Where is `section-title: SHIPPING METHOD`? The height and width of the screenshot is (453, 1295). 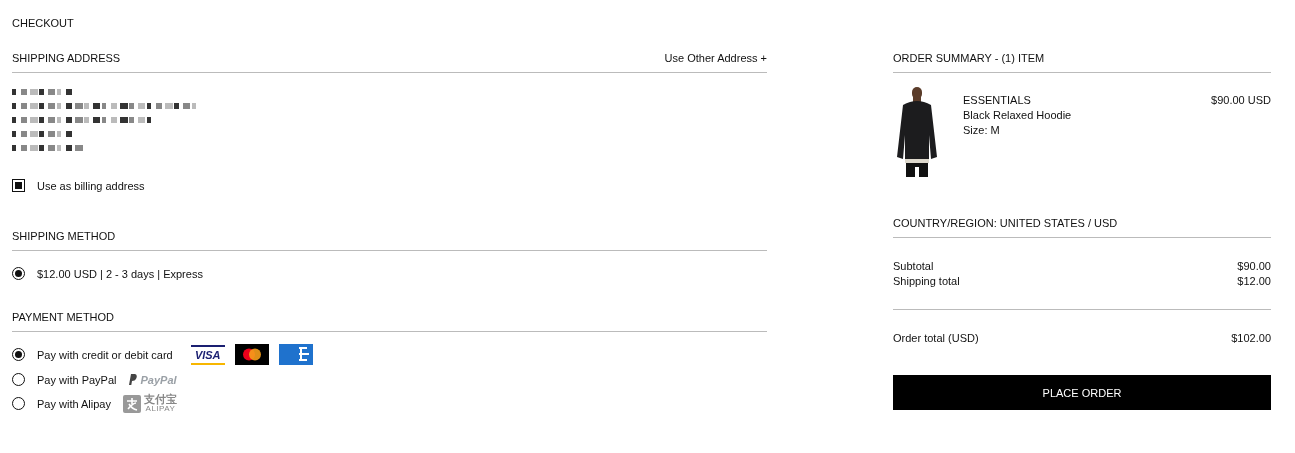 section-title: SHIPPING METHOD is located at coordinates (64, 236).